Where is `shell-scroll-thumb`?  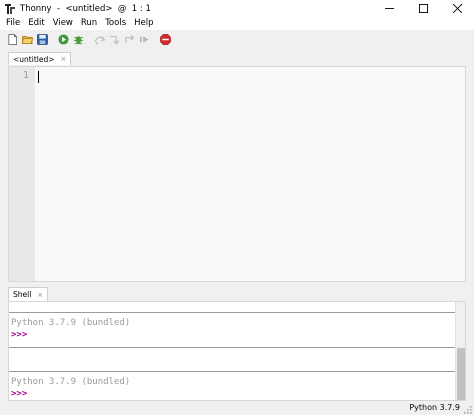 shell-scroll-thumb is located at coordinates (461, 374).